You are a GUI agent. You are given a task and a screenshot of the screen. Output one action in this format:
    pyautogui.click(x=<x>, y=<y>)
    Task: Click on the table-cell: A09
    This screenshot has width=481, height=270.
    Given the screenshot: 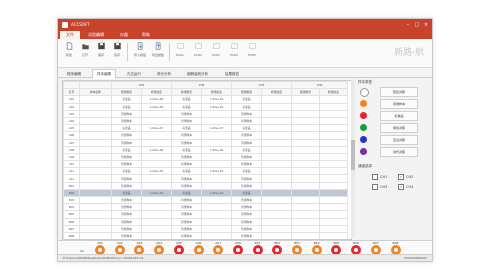 What is the action you would take?
    pyautogui.click(x=71, y=157)
    